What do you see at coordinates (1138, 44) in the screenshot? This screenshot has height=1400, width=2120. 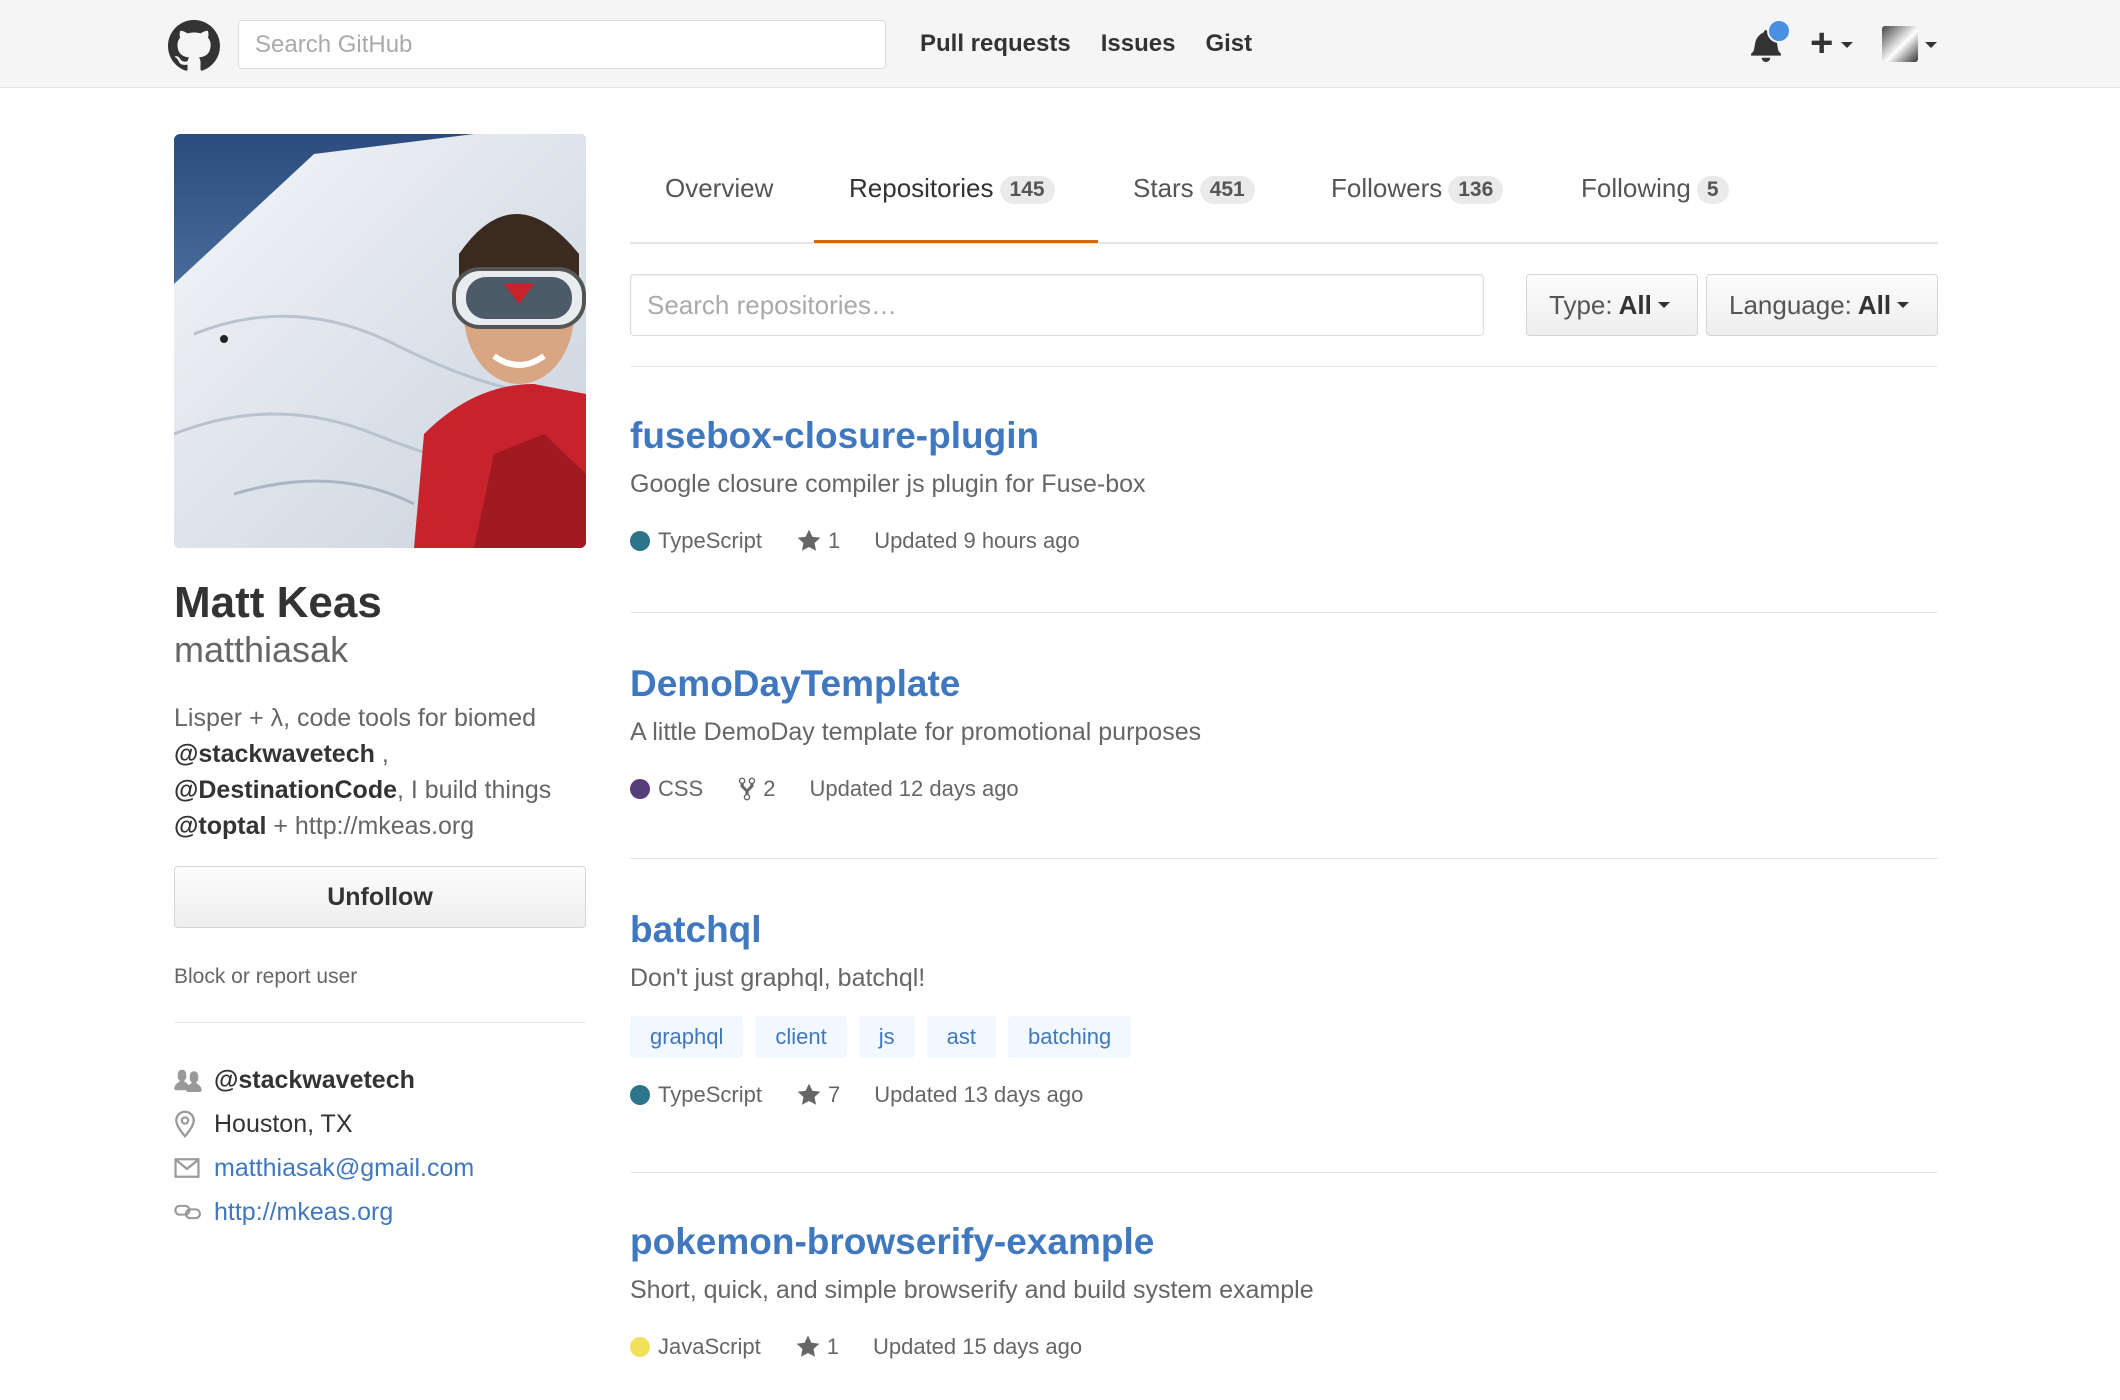 I see `nav-issues-link: Issues` at bounding box center [1138, 44].